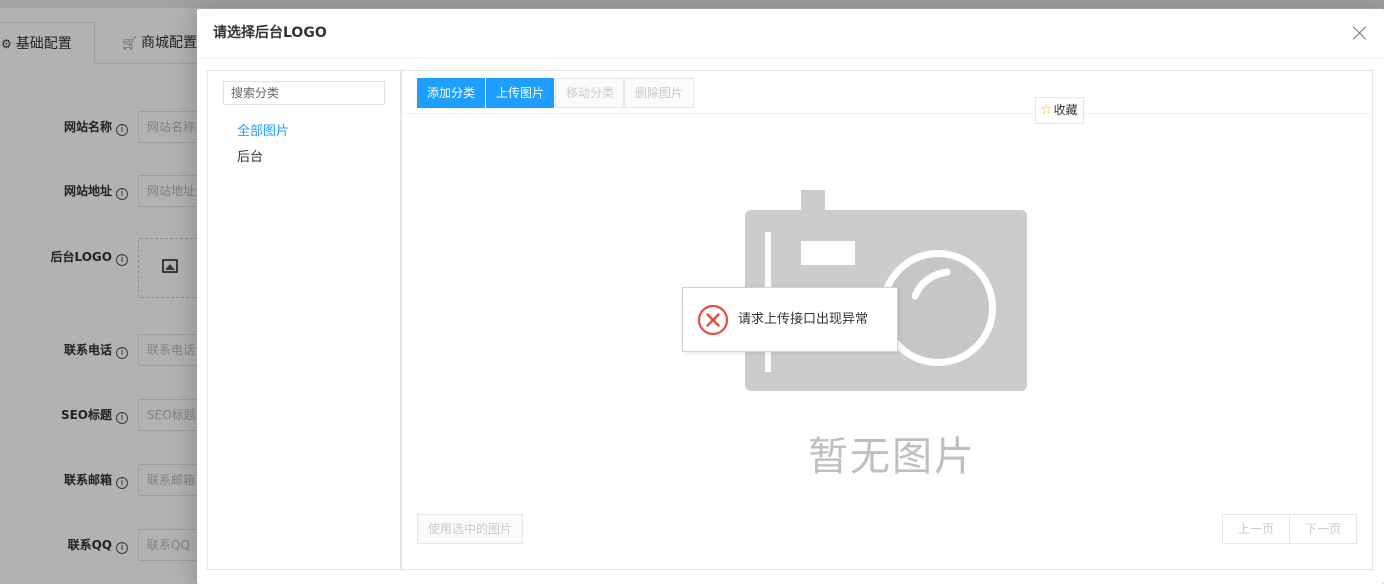 Image resolution: width=1384 pixels, height=584 pixels. What do you see at coordinates (803, 319) in the screenshot?
I see `toast-message: 请求上传接口出现异常` at bounding box center [803, 319].